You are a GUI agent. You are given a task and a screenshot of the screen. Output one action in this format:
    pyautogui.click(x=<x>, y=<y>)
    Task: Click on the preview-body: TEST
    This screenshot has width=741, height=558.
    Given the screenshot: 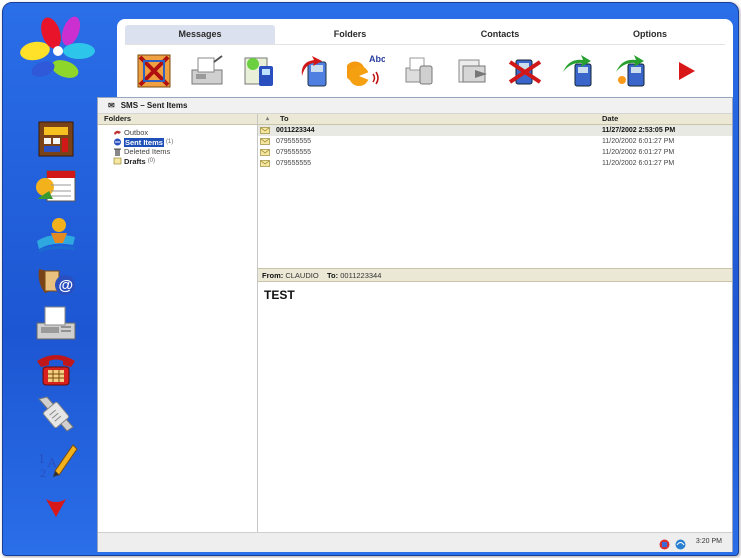 What is the action you would take?
    pyautogui.click(x=279, y=295)
    